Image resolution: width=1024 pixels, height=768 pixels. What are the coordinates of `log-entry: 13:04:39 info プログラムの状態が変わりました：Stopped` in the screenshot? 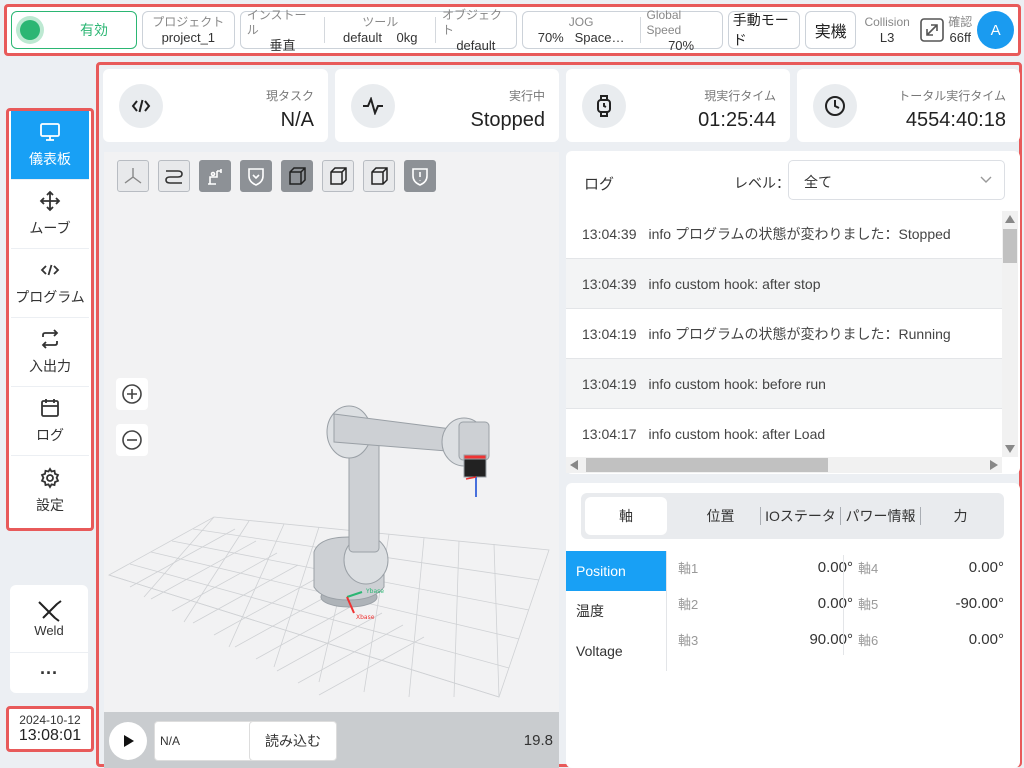 It's located at (784, 234).